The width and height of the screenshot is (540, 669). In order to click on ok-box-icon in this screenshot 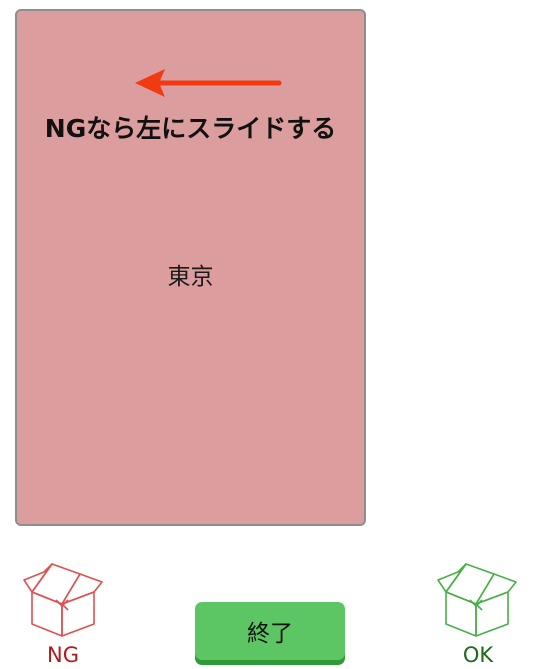, I will do `click(478, 599)`.